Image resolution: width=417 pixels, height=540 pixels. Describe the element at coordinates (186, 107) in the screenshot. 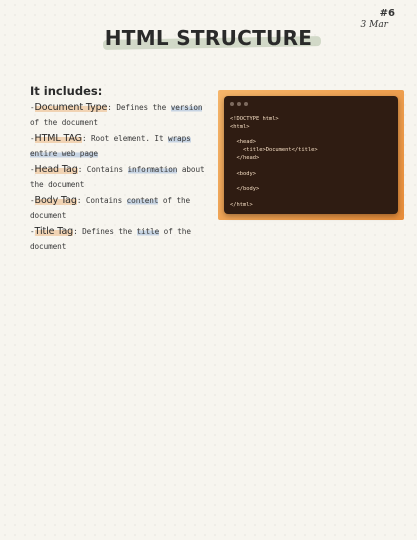

I see `item-highlight: version` at that location.